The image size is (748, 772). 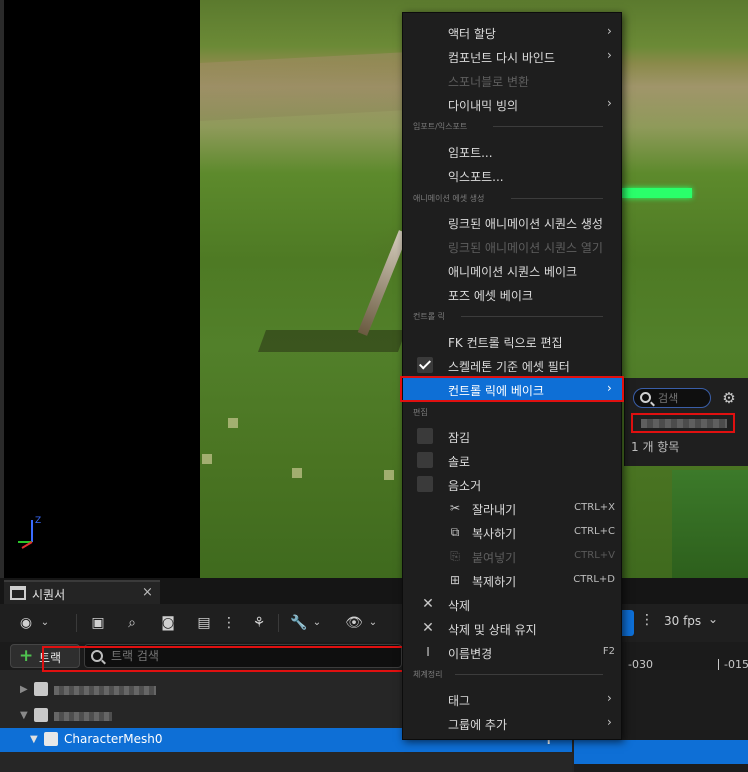 I want to click on eye-icon: 👁, so click(x=354, y=623).